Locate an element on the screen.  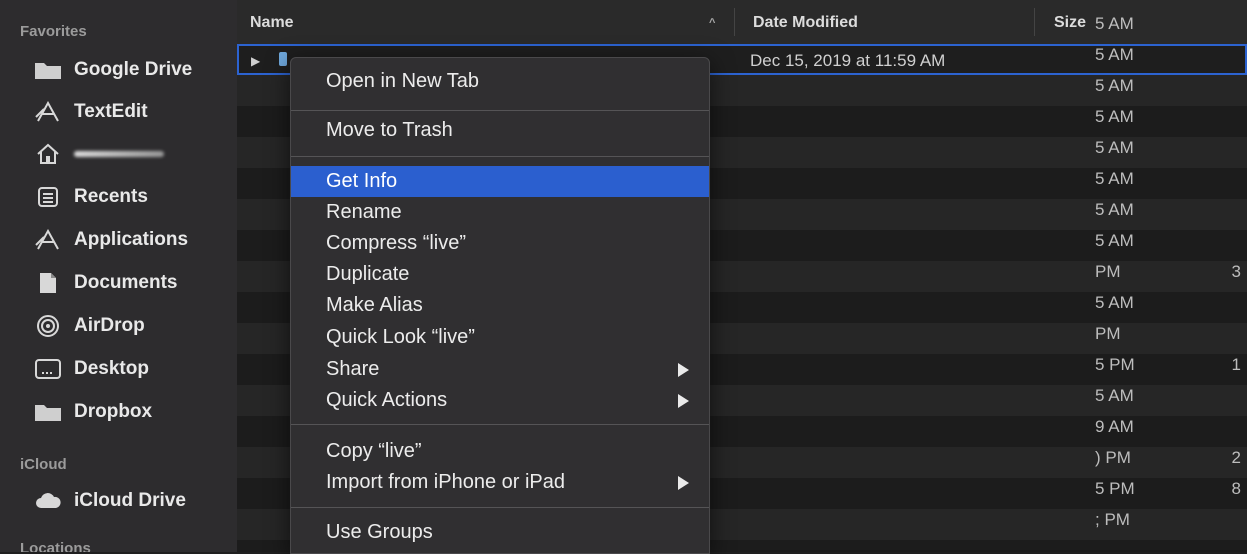
menu-item-compress: Compress “live” is located at coordinates (500, 243).